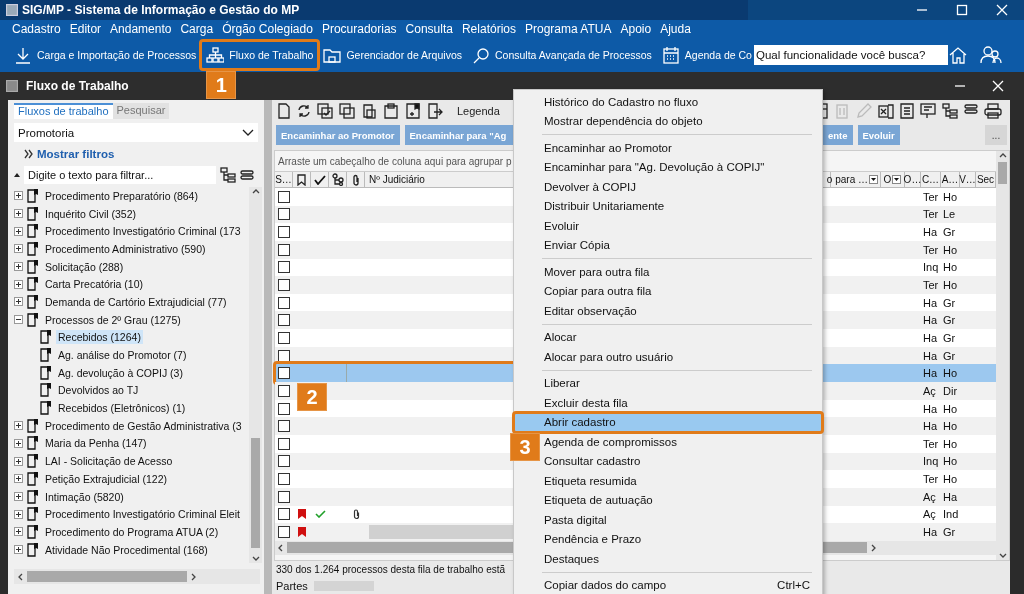  I want to click on step-tooltip: 3, so click(525, 447).